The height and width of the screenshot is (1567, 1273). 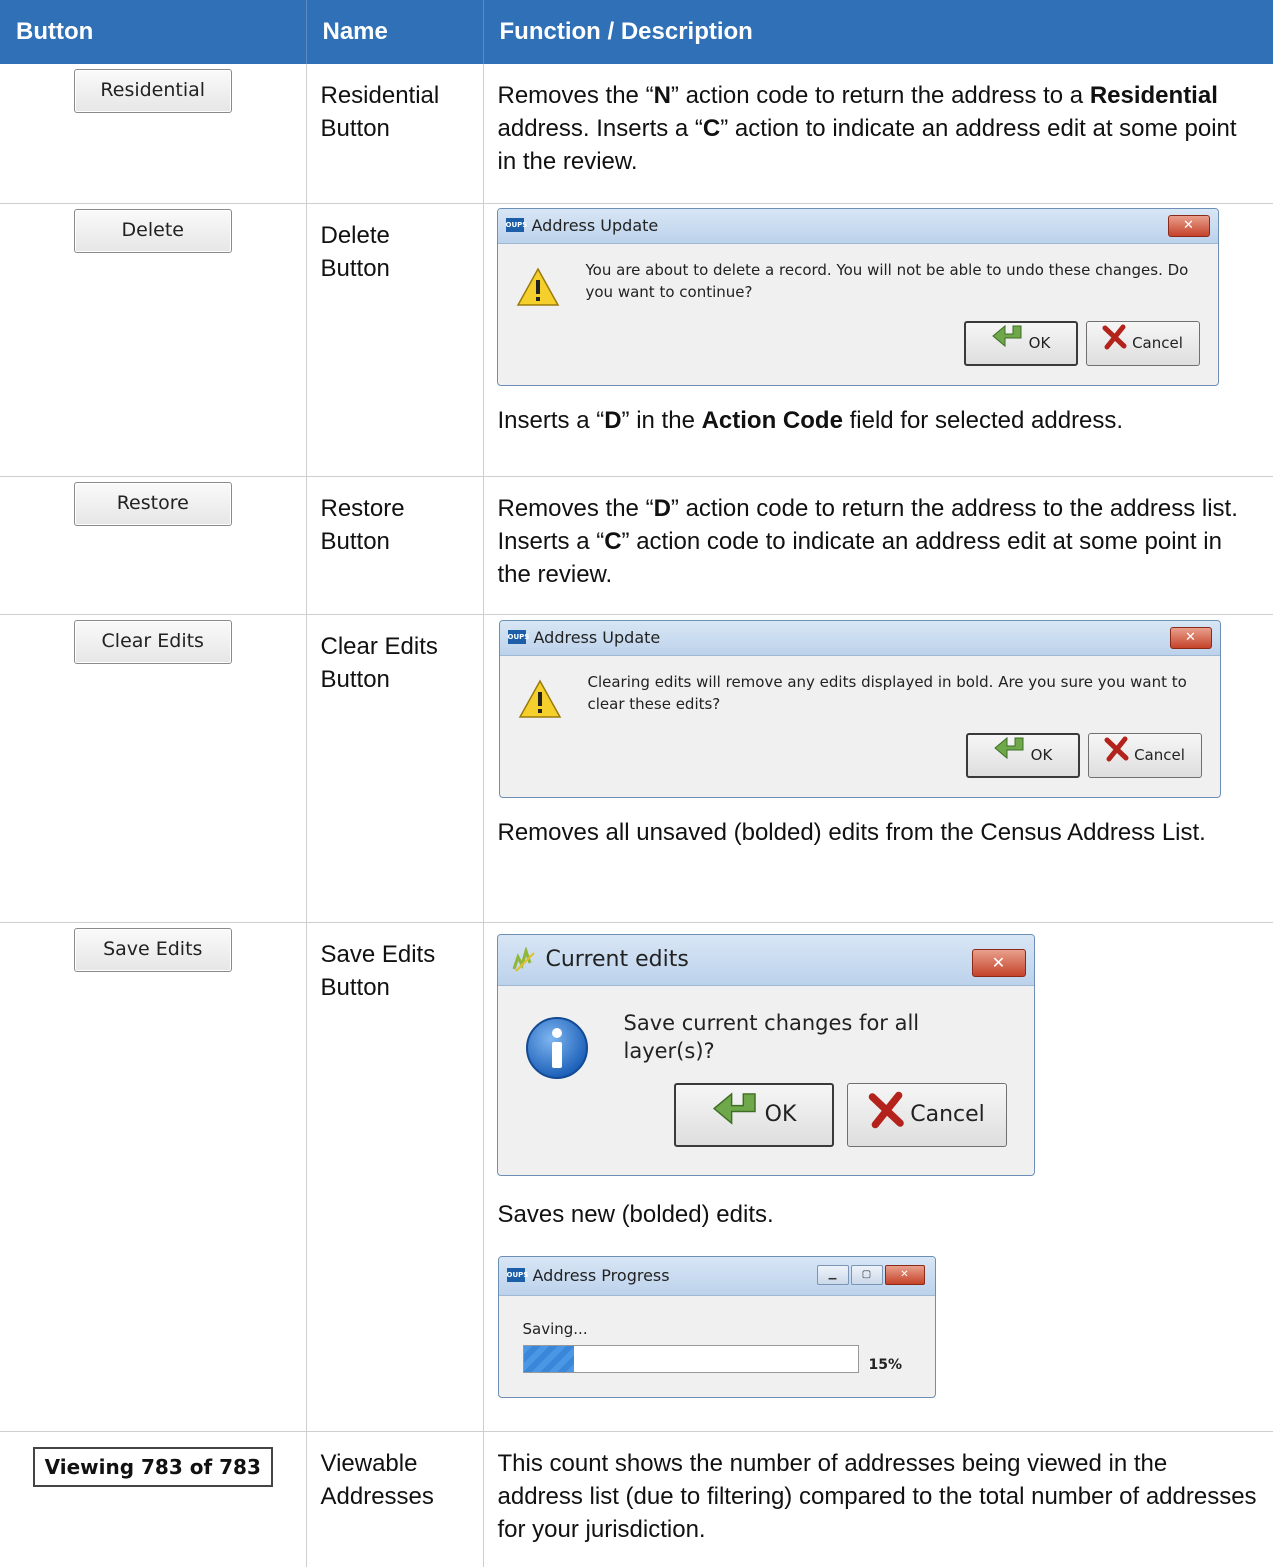 I want to click on header-name: Name, so click(x=395, y=32).